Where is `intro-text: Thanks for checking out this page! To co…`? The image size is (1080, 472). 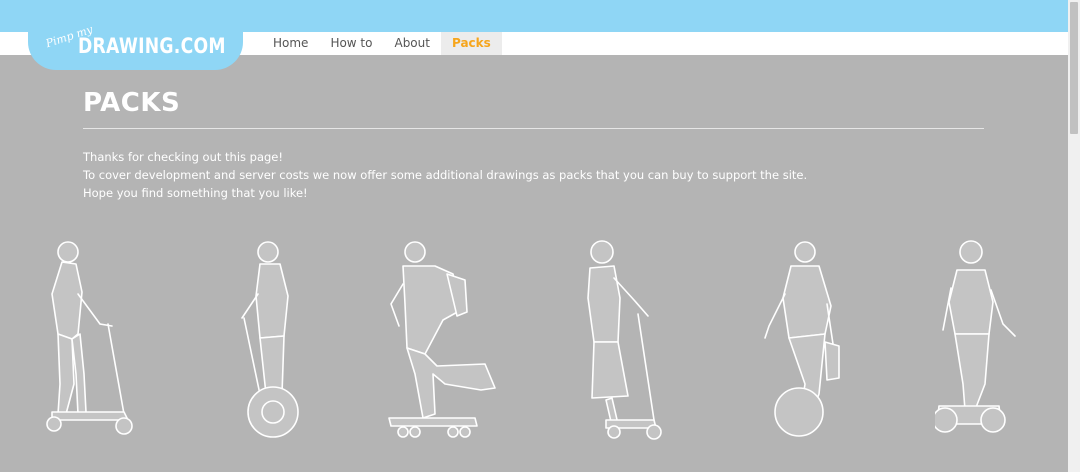
intro-text: Thanks for checking out this page! To co… is located at coordinates (533, 175).